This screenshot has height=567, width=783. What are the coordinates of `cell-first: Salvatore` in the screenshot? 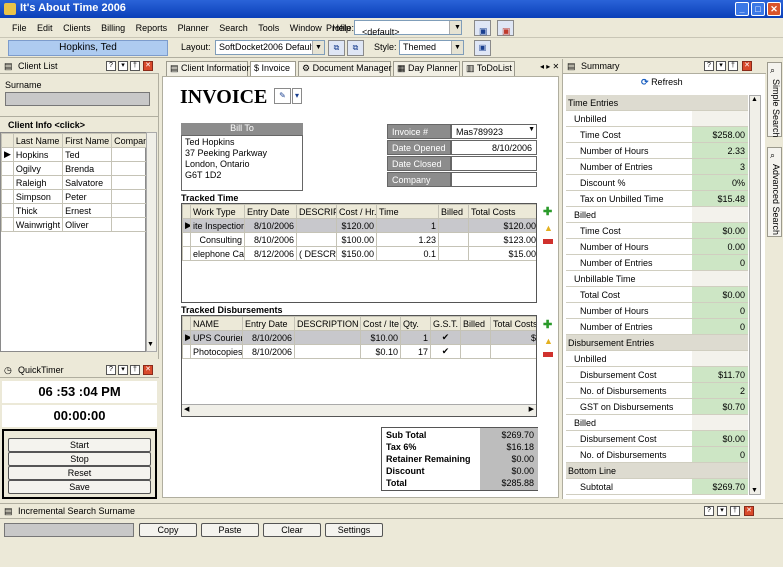 It's located at (87, 182).